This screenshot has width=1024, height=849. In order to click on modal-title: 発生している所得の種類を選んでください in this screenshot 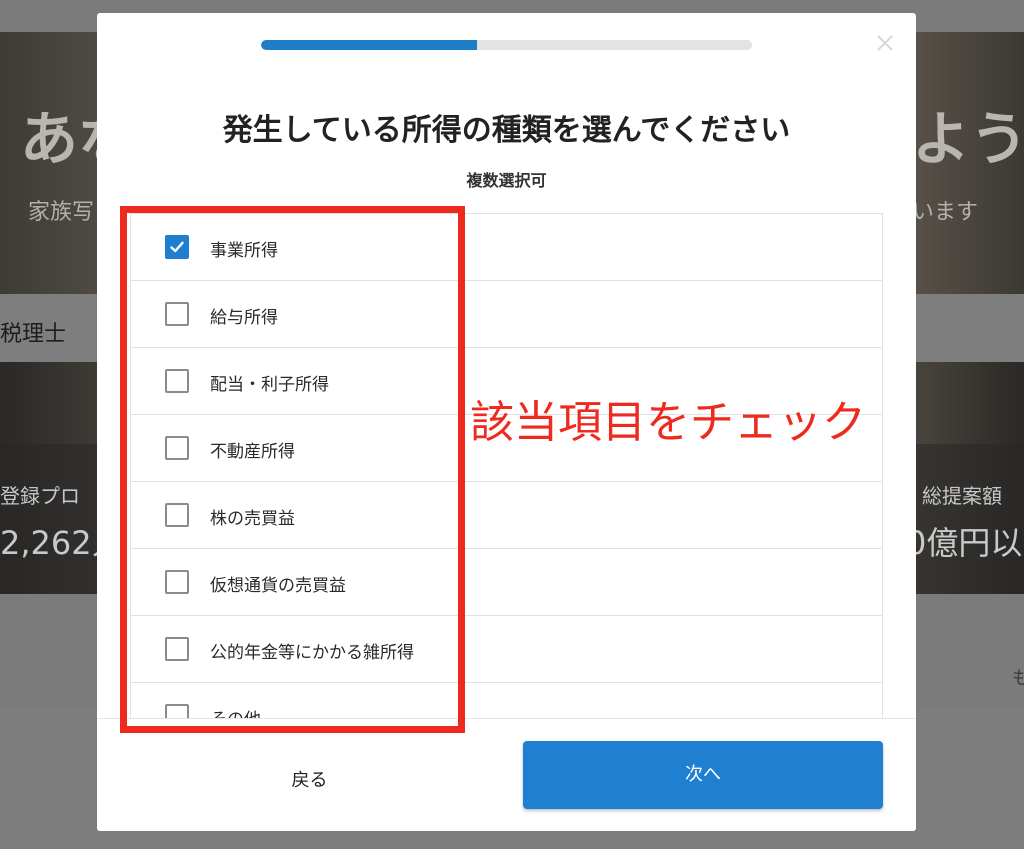, I will do `click(506, 130)`.